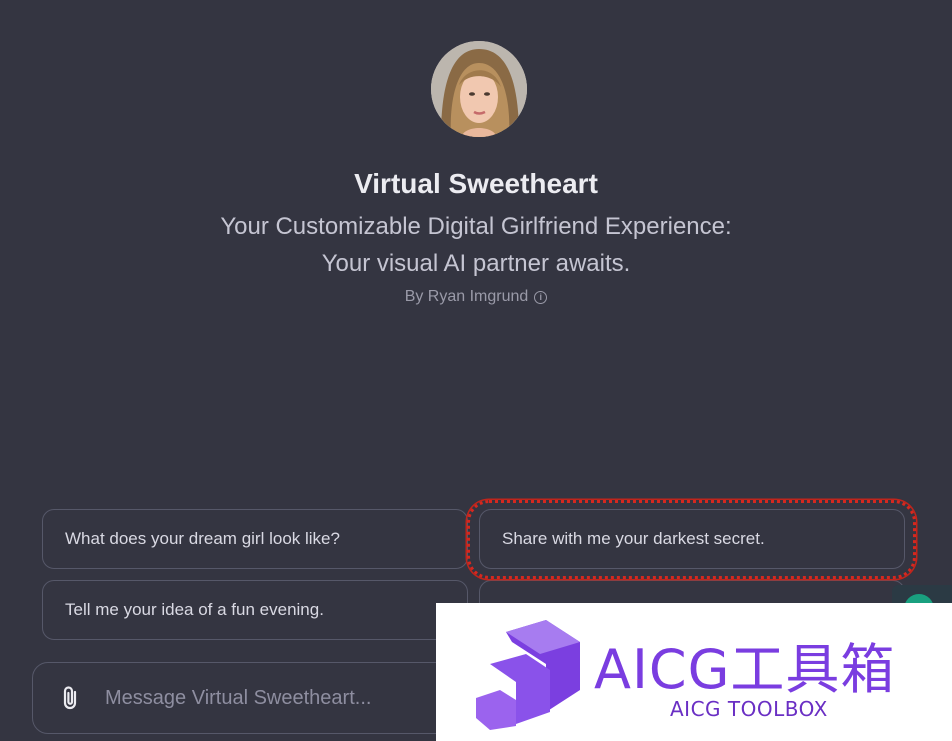 The width and height of the screenshot is (952, 741). Describe the element at coordinates (479, 89) in the screenshot. I see `gpt-avatar` at that location.